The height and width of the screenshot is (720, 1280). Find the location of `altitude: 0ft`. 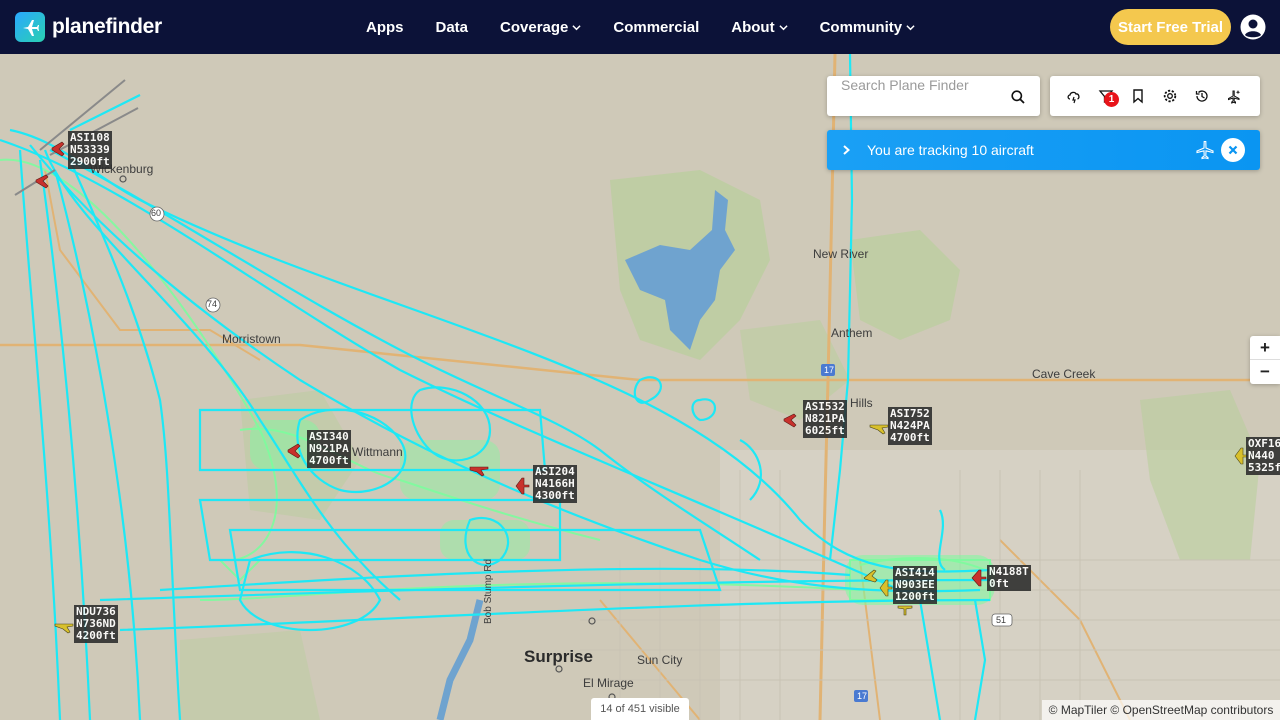

altitude: 0ft is located at coordinates (999, 583).